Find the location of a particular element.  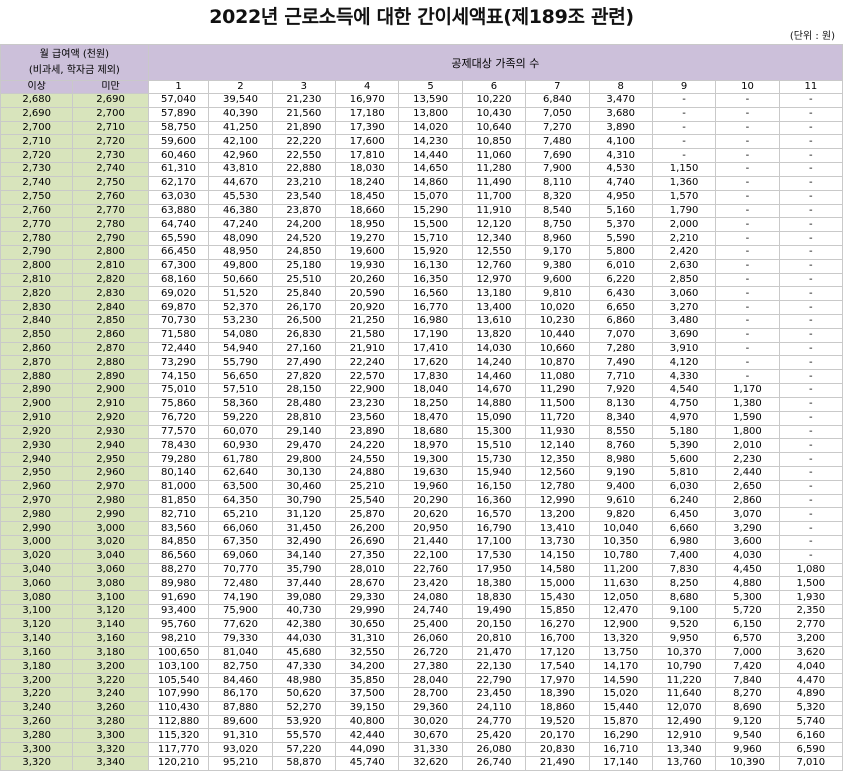

lower-bound-cell: 2,830 is located at coordinates (37, 307).